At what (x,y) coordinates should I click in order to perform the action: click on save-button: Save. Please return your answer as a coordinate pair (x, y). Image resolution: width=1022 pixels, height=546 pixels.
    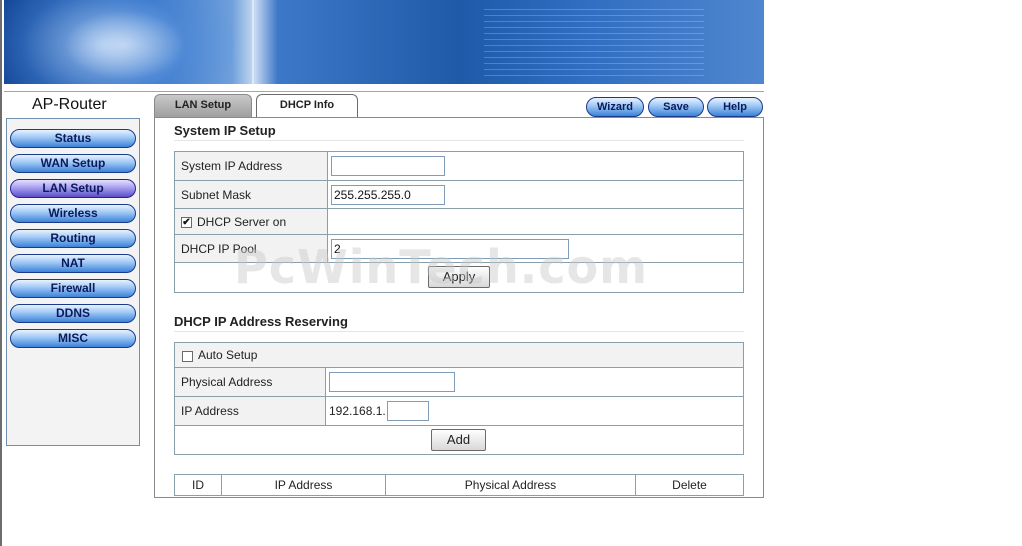
    Looking at the image, I should click on (676, 107).